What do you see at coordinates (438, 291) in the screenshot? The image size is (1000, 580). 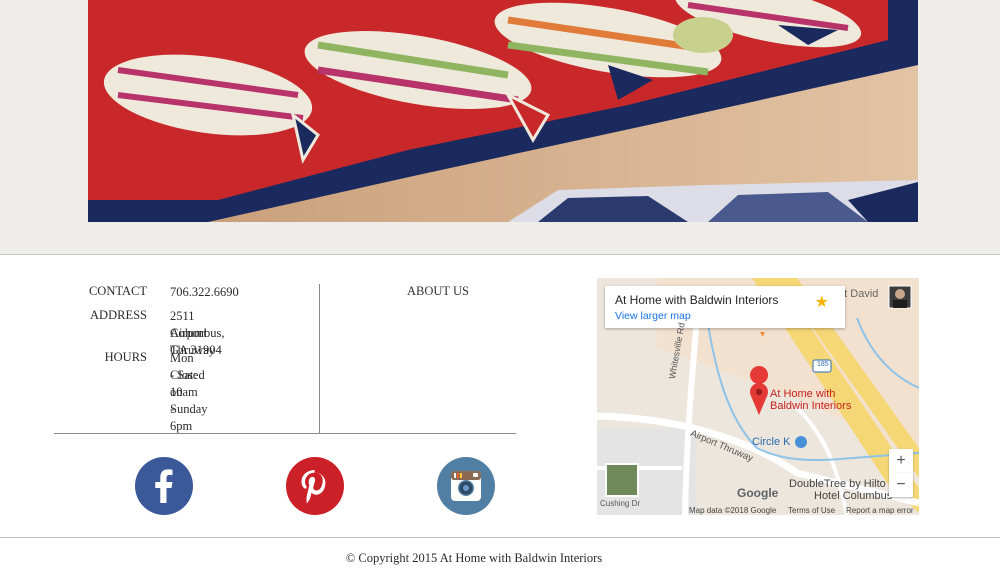 I see `about-us-link: ABOUT US` at bounding box center [438, 291].